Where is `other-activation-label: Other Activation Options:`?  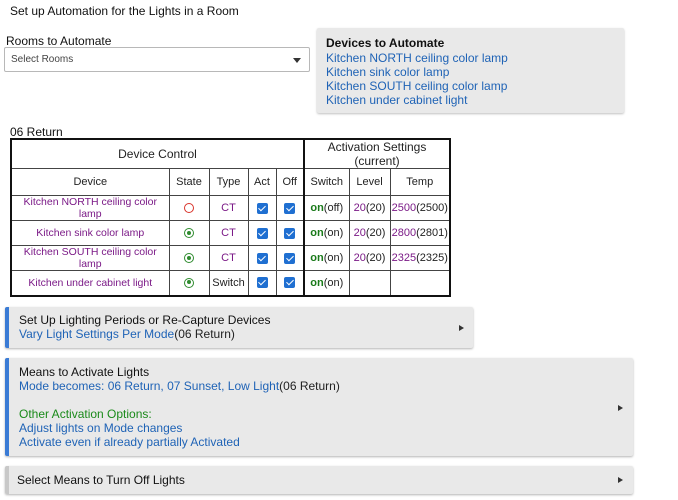
other-activation-label: Other Activation Options: is located at coordinates (85, 414).